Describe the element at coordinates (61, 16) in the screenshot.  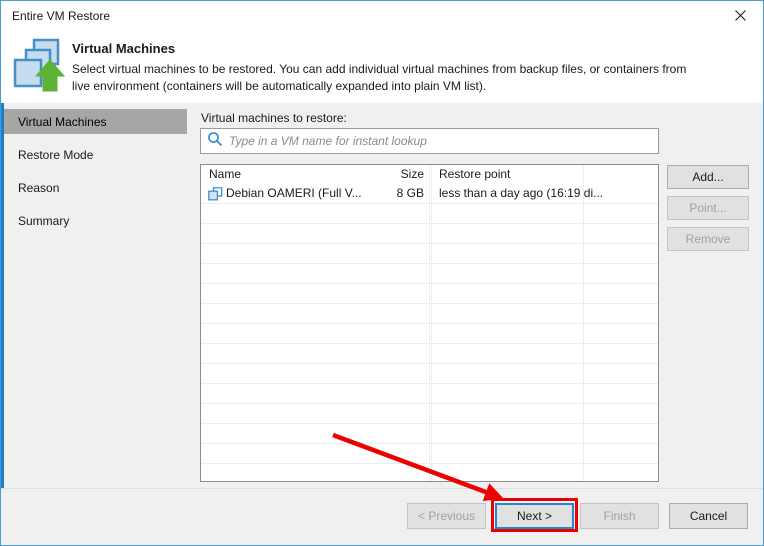
I see `window-title: Entire VM Restore` at that location.